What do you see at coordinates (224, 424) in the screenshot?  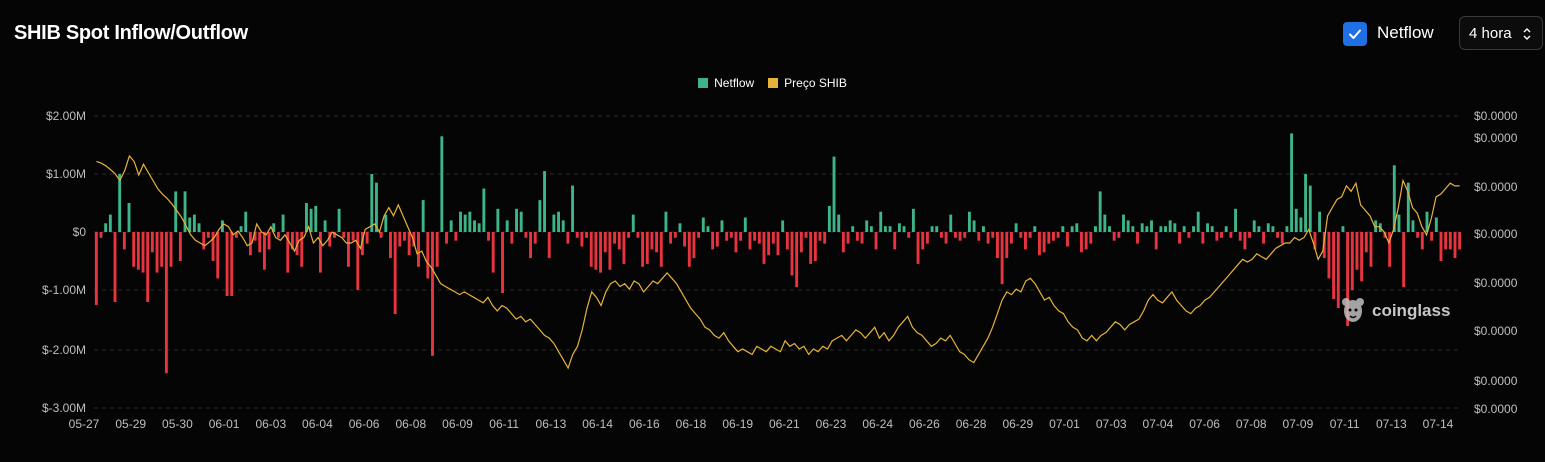 I see `x-tick-label: 06-01` at bounding box center [224, 424].